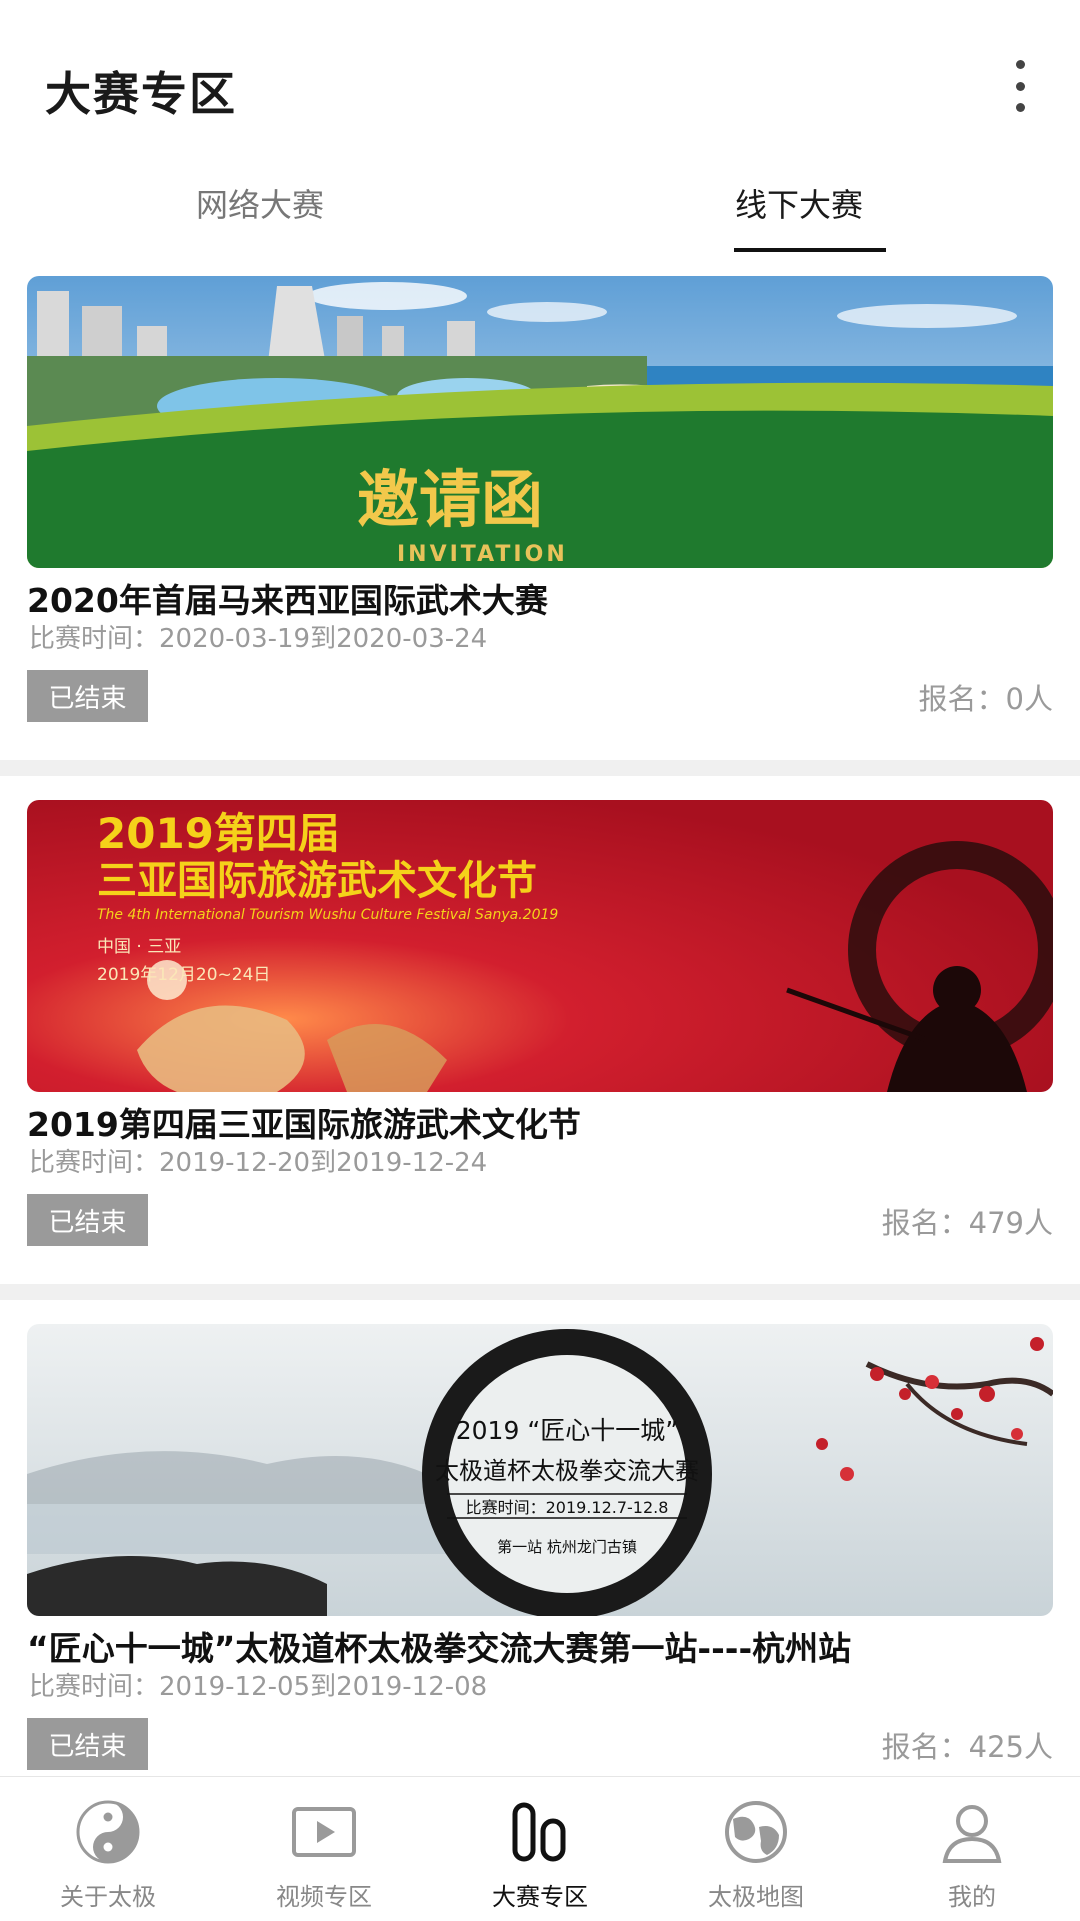  Describe the element at coordinates (567, 1547) in the screenshot. I see `banner-line4: 第一站 杭州龙门古镇` at that location.